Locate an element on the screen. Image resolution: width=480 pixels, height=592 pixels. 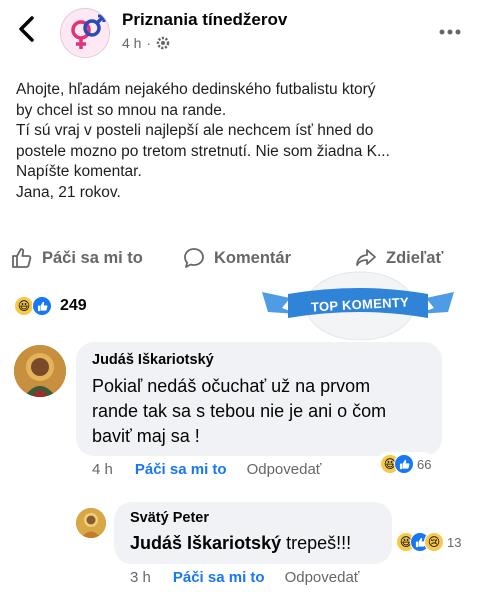
haha-reaction-icon: 😆 is located at coordinates (24, 306).